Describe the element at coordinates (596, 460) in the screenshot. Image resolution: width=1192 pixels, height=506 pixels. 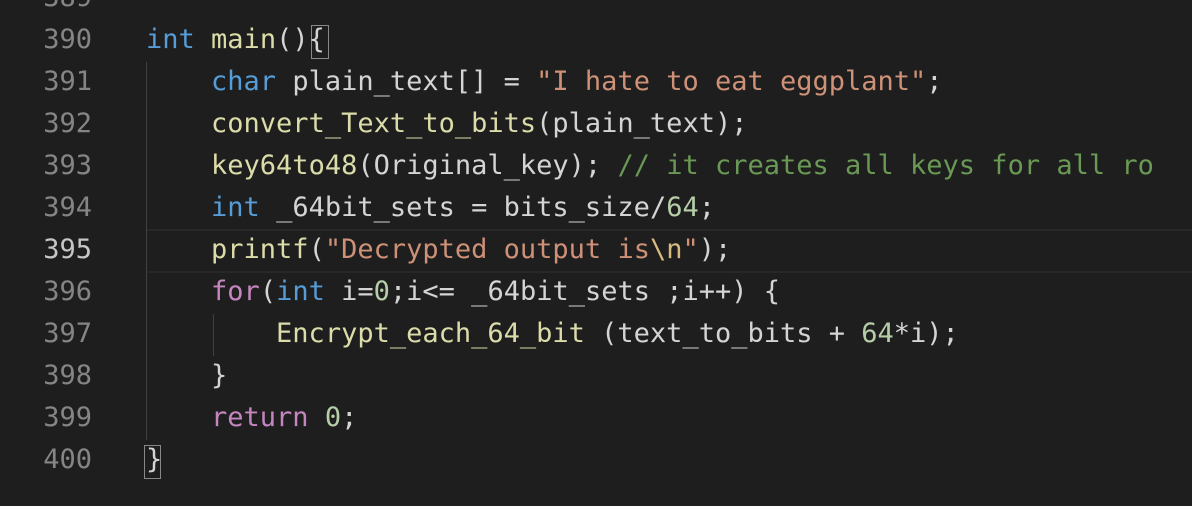
I see `code-line: 400}` at that location.